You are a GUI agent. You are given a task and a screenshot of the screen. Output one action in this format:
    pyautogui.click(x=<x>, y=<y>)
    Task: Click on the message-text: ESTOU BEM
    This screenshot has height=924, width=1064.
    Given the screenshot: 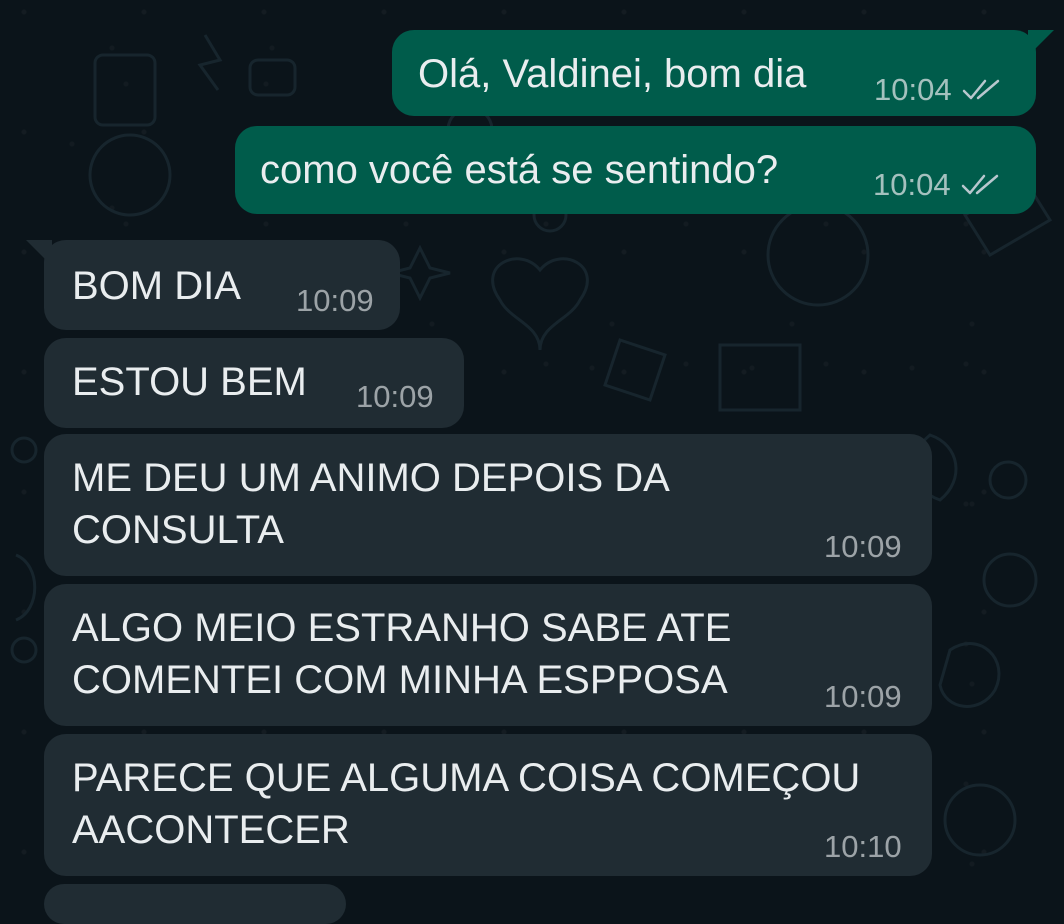 What is the action you would take?
    pyautogui.click(x=189, y=382)
    